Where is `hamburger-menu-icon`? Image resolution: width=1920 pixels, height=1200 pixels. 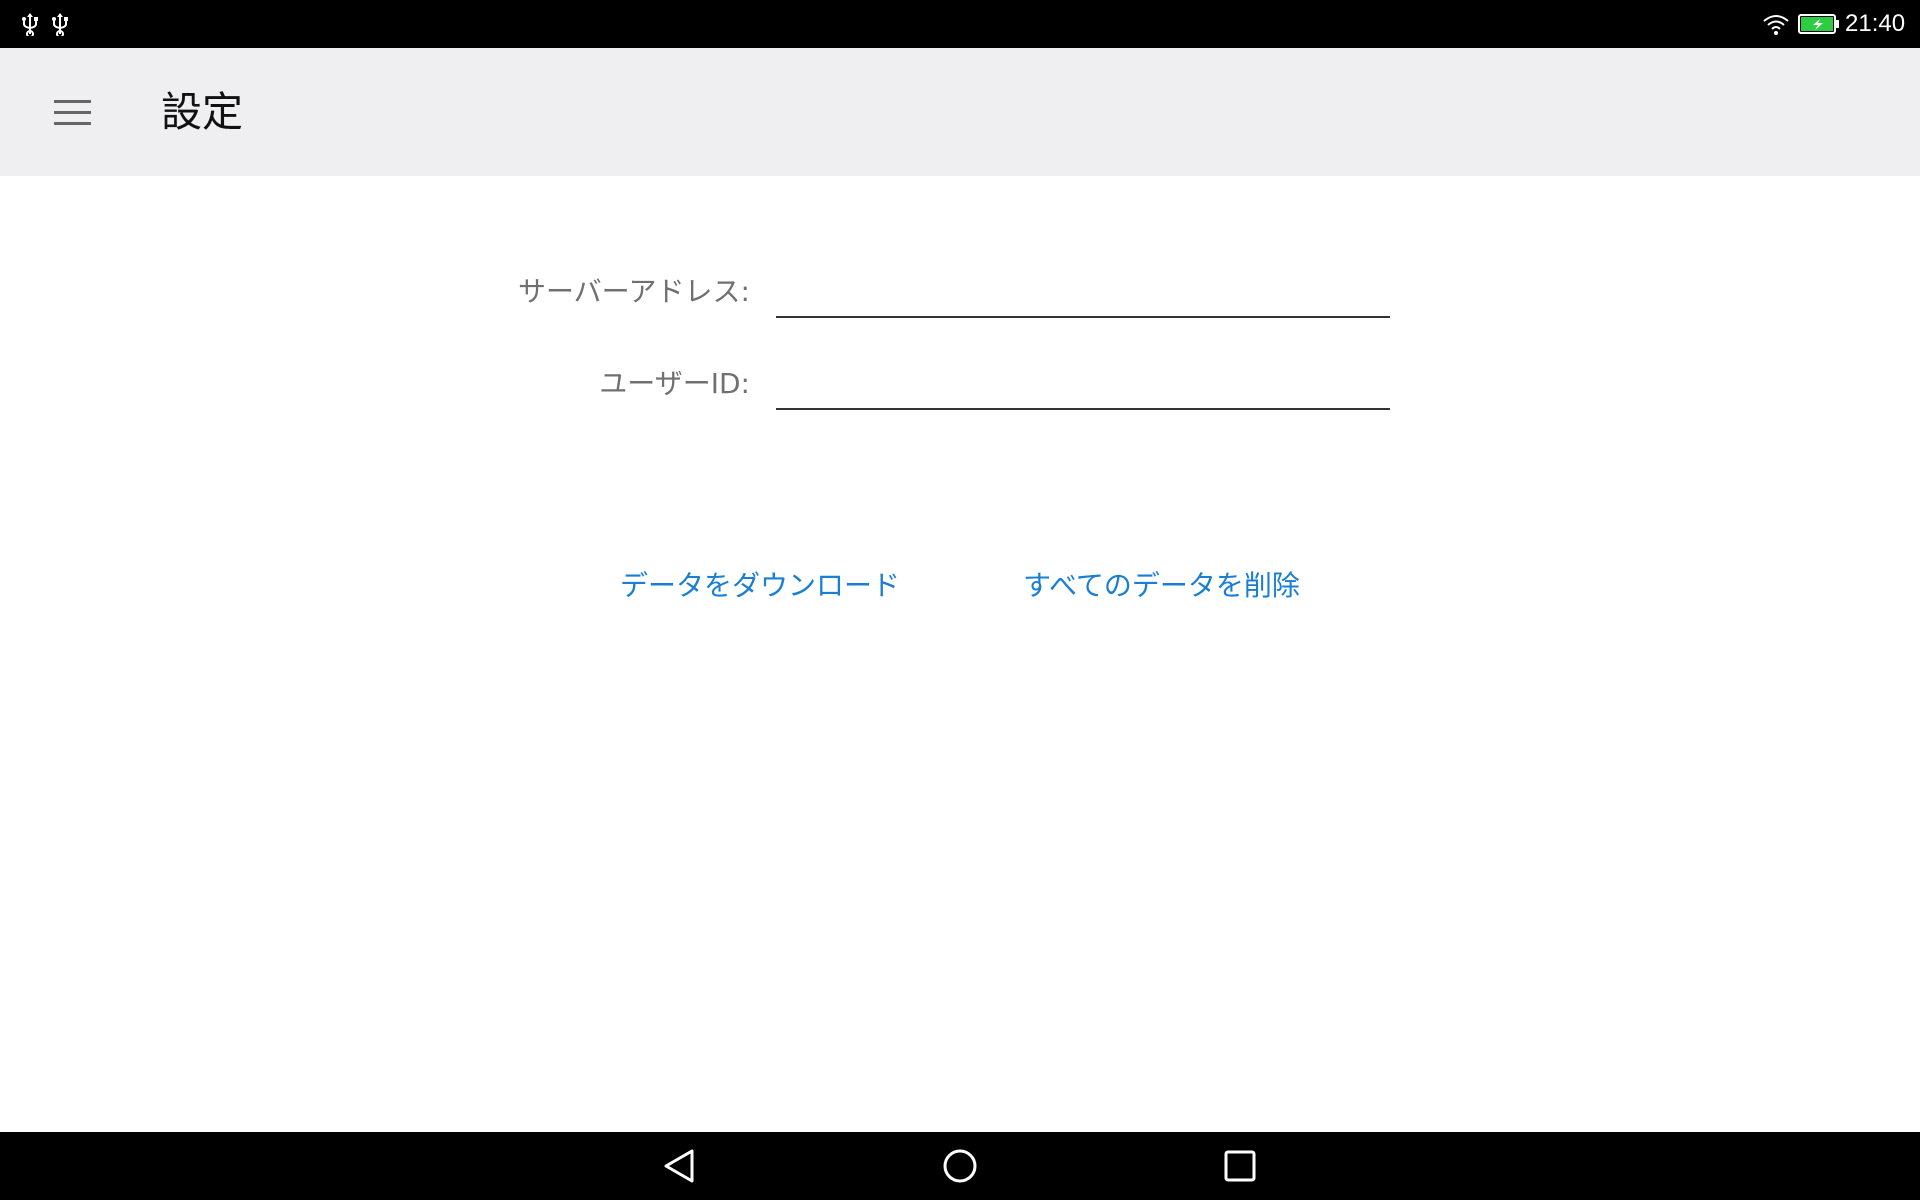 hamburger-menu-icon is located at coordinates (72, 112).